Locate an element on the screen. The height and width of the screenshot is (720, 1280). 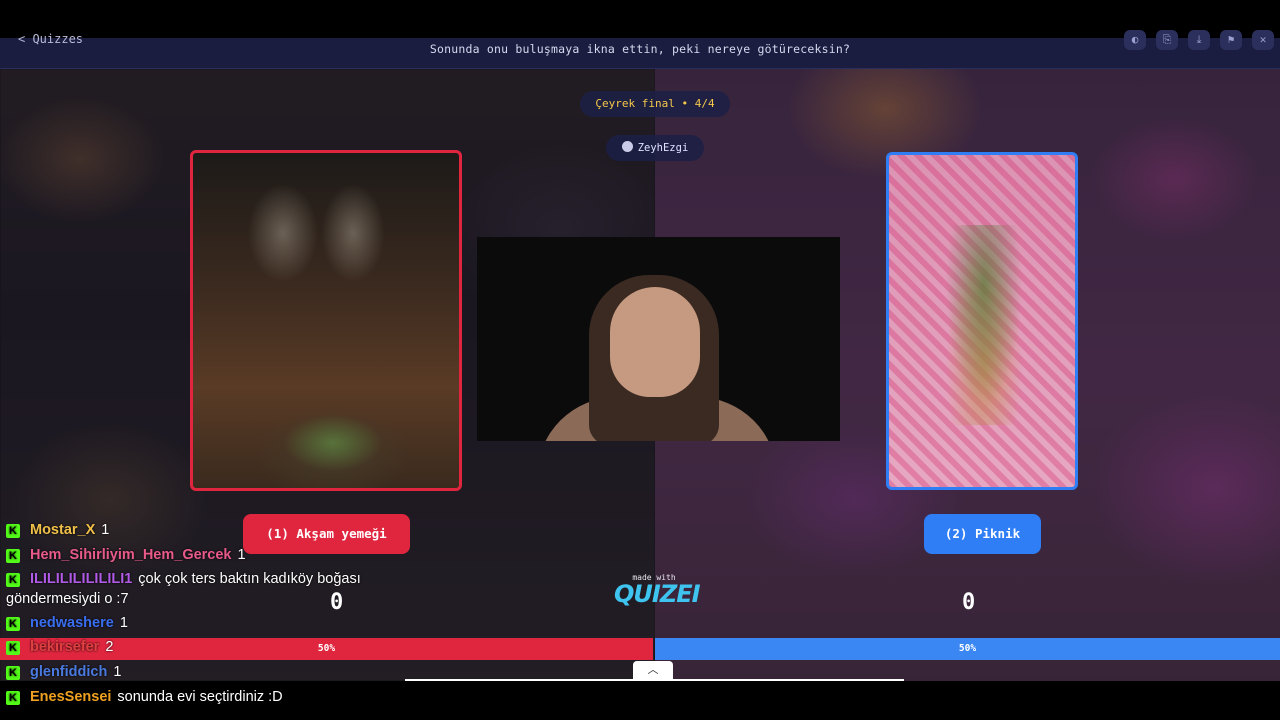
choice-image-picnic is located at coordinates (982, 321).